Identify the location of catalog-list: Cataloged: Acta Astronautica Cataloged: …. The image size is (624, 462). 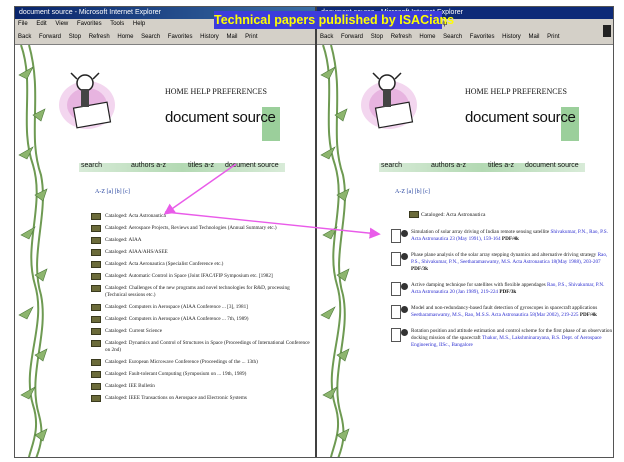
(201, 310).